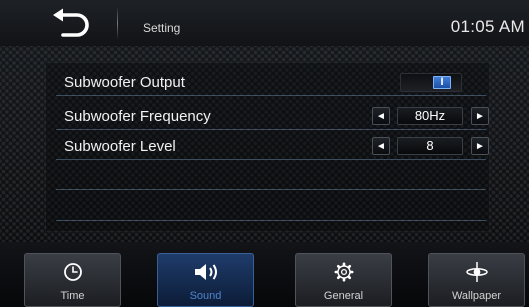 The width and height of the screenshot is (529, 307). I want to click on tab-label: General, so click(343, 296).